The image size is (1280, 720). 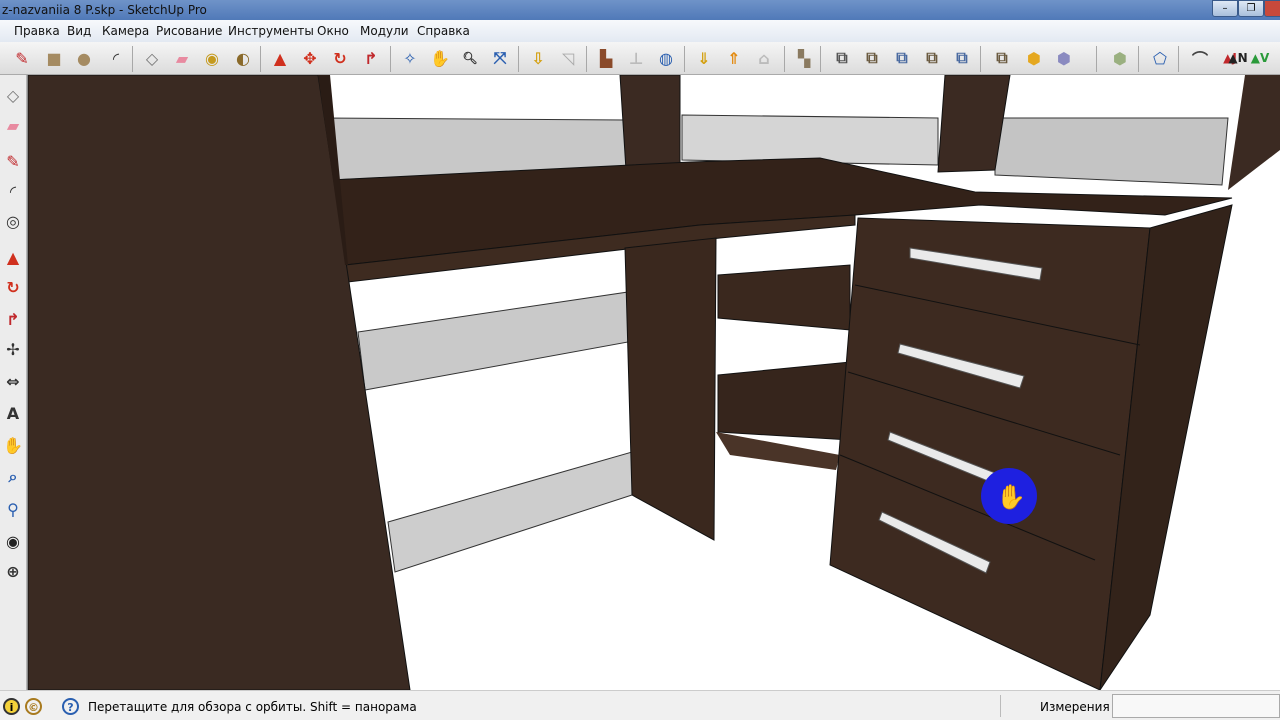 I want to click on credits-icon: ©, so click(x=33, y=706).